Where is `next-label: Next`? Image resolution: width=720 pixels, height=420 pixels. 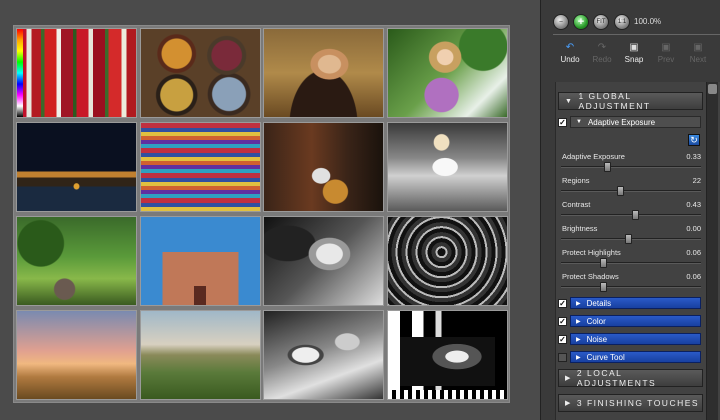 next-label: Next is located at coordinates (698, 59).